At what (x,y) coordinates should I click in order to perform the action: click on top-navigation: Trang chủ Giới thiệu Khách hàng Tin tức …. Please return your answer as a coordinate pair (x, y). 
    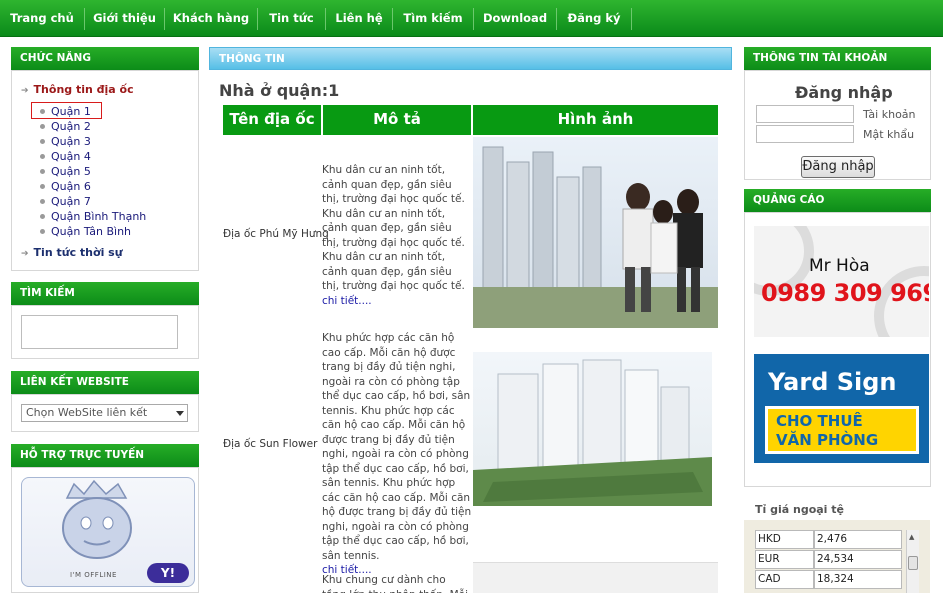
    Looking at the image, I should click on (471, 18).